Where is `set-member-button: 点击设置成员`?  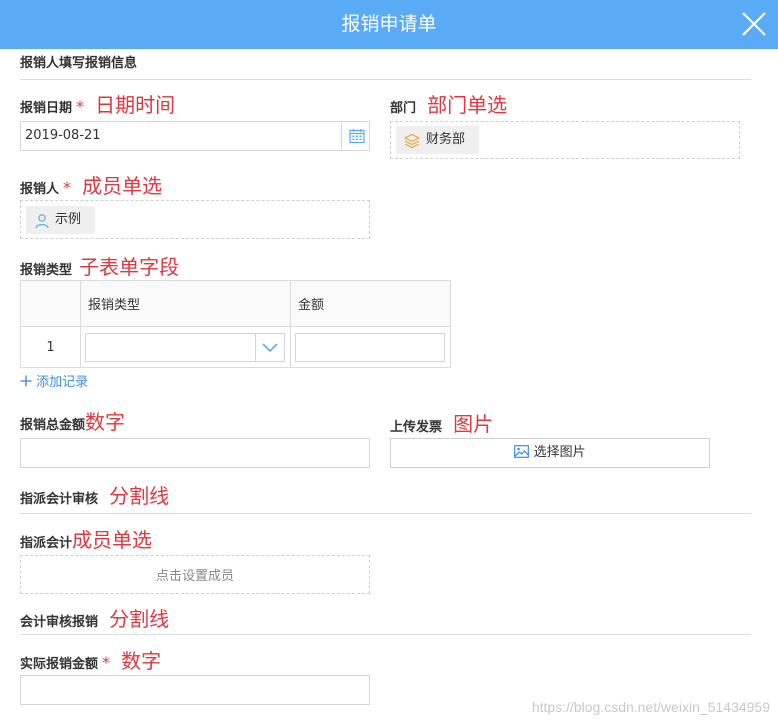
set-member-button: 点击设置成员 is located at coordinates (195, 574).